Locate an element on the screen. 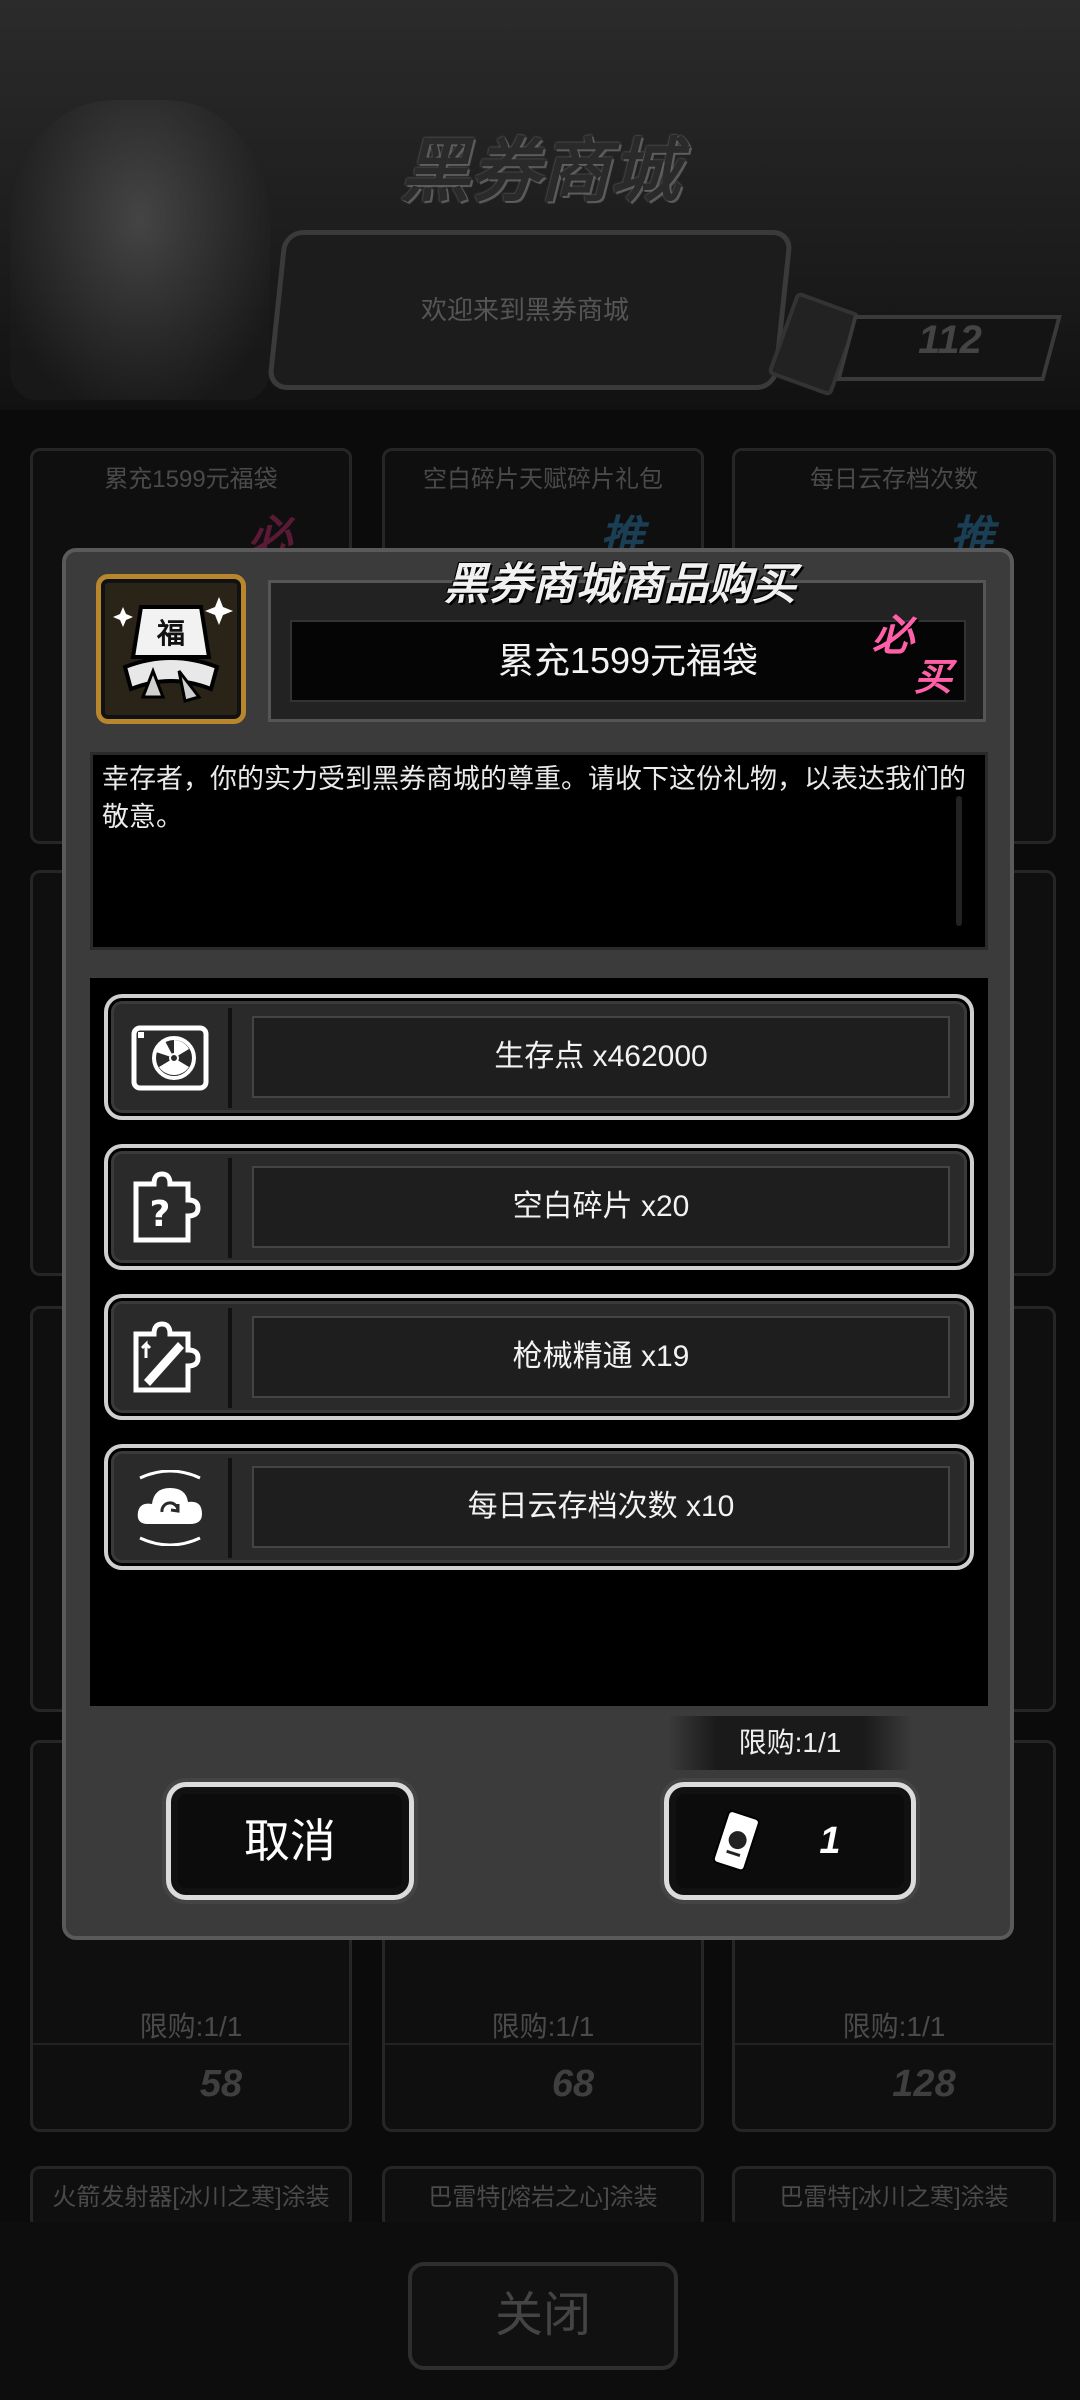 The image size is (1080, 2400). shop-card: 巴雷特[冰川之寒]涂装 is located at coordinates (894, 2197).